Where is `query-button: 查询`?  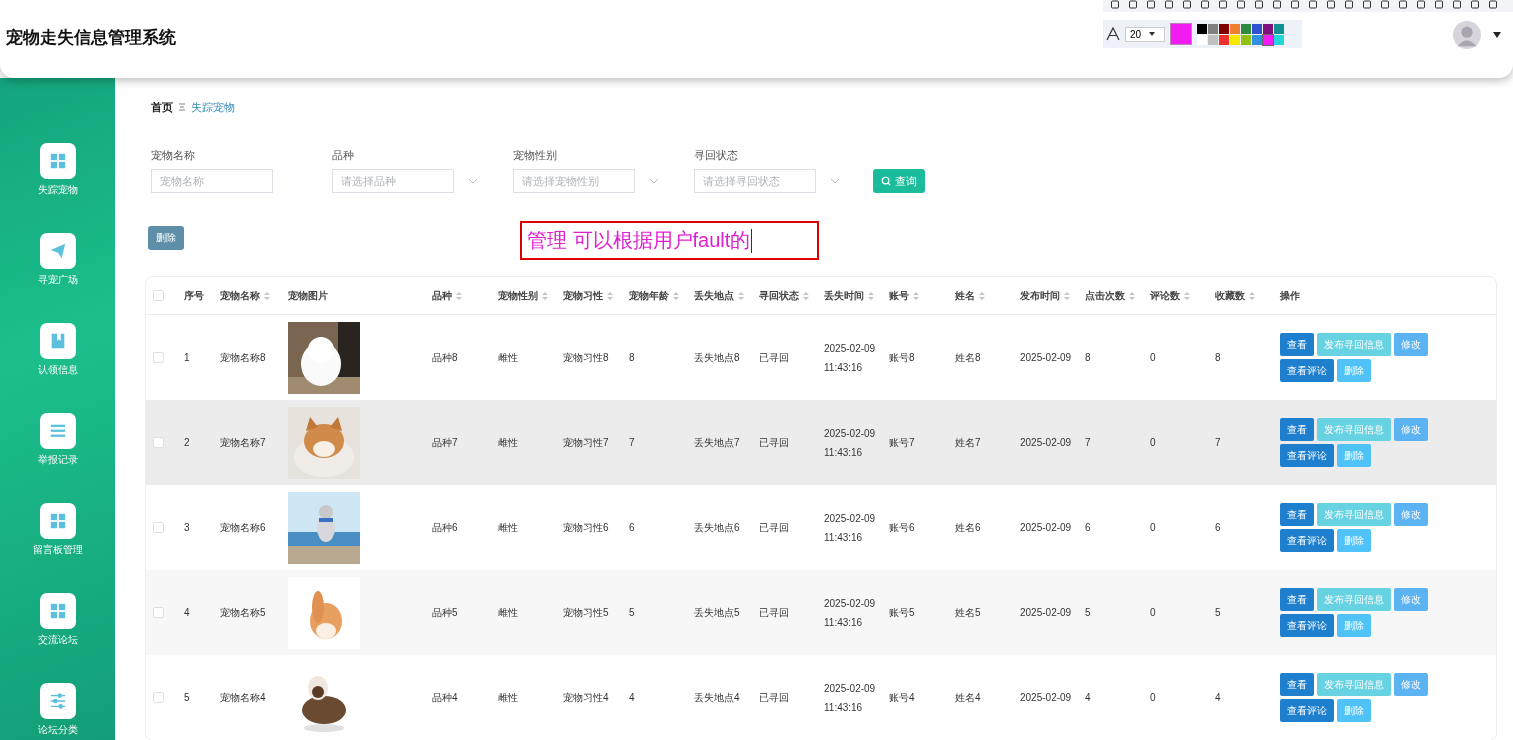 query-button: 查询 is located at coordinates (899, 181).